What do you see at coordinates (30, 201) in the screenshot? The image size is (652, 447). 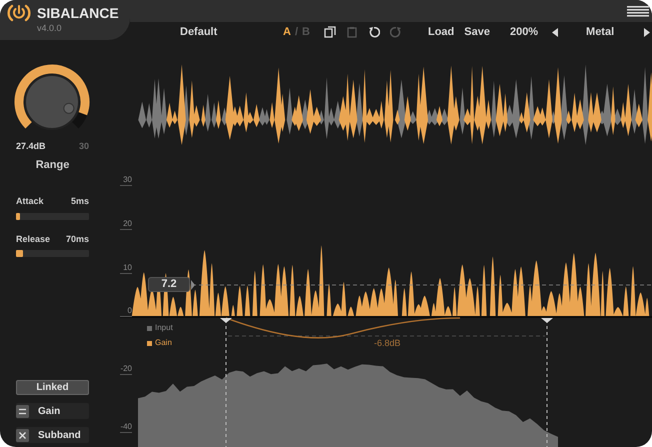 I see `slider-label: Attack` at bounding box center [30, 201].